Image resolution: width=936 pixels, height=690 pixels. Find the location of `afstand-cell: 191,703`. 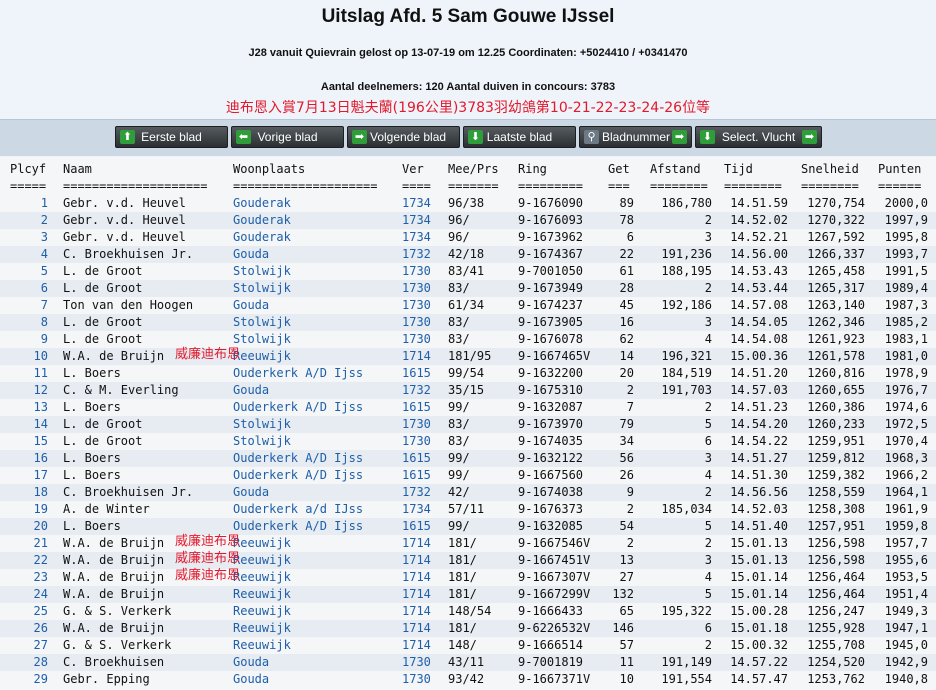

afstand-cell: 191,703 is located at coordinates (686, 390).